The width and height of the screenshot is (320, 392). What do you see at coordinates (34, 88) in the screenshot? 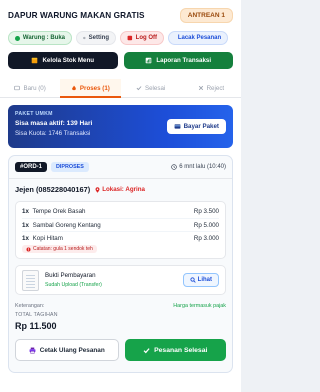
I see `tab-new-label: Baru (0)` at bounding box center [34, 88].